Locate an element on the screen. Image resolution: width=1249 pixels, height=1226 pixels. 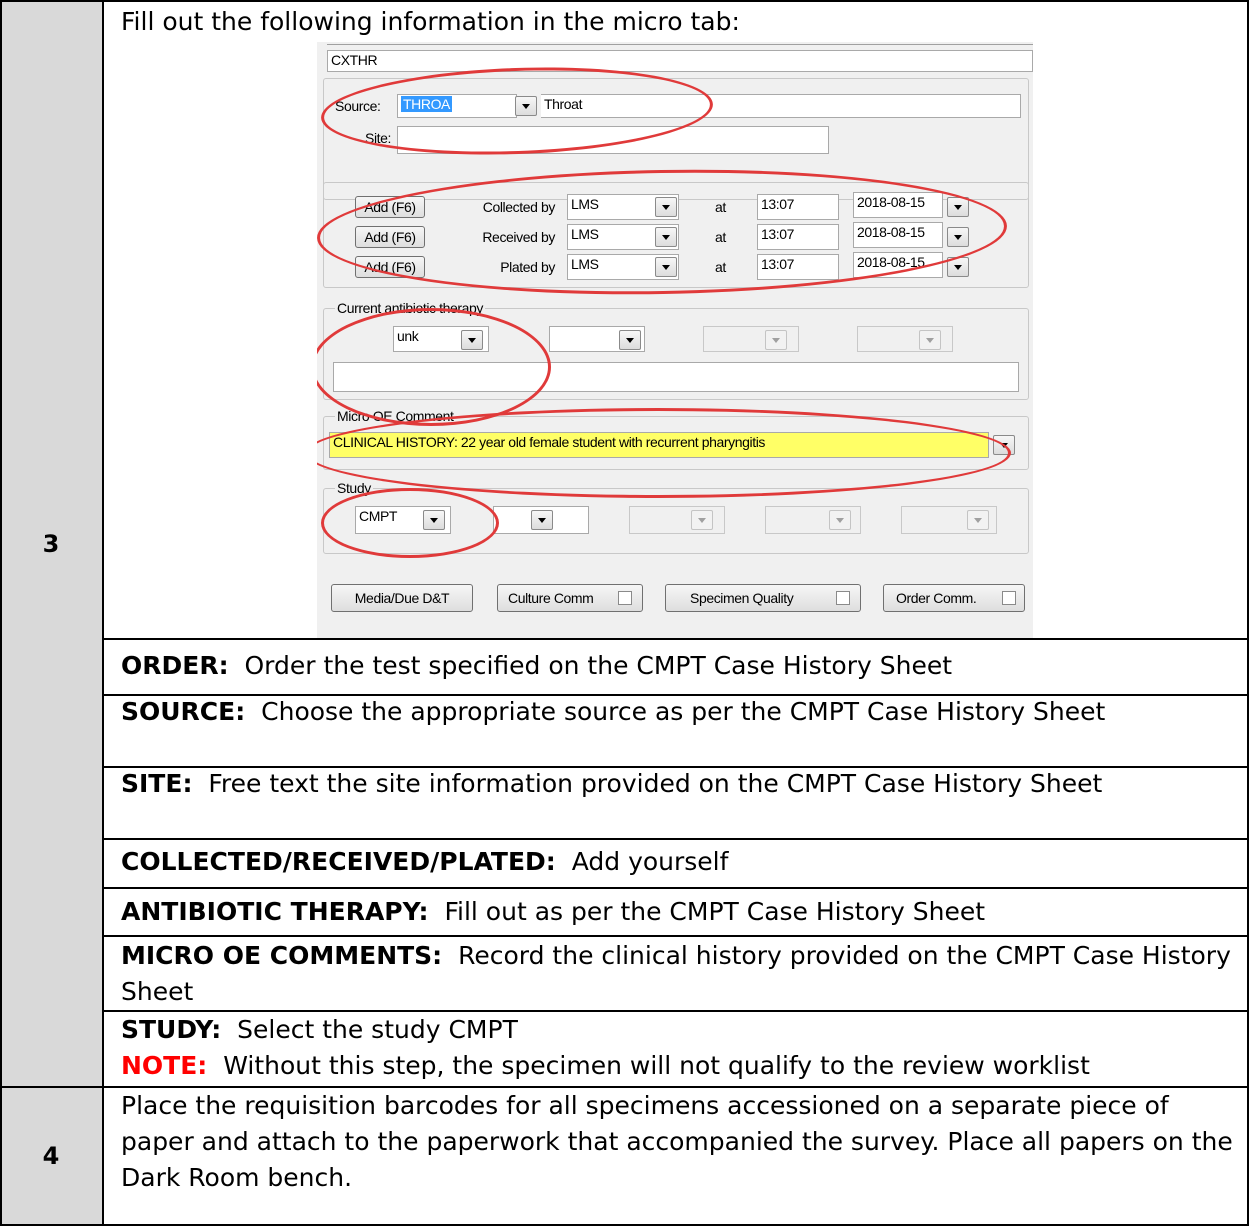
study-dropdown-3-button is located at coordinates (702, 520).